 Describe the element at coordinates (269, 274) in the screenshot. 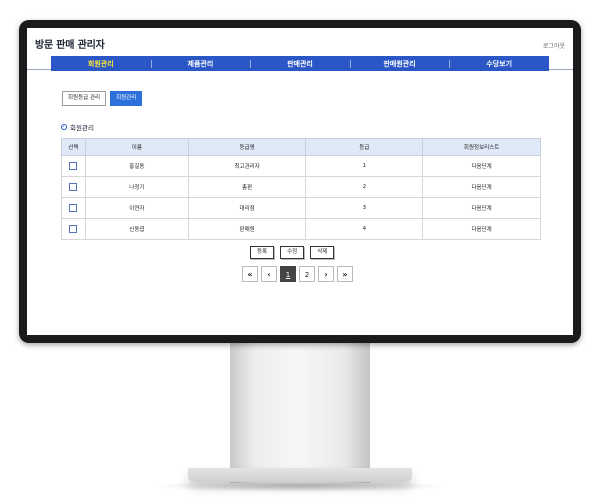

I see `prev-page-button: ‹` at that location.